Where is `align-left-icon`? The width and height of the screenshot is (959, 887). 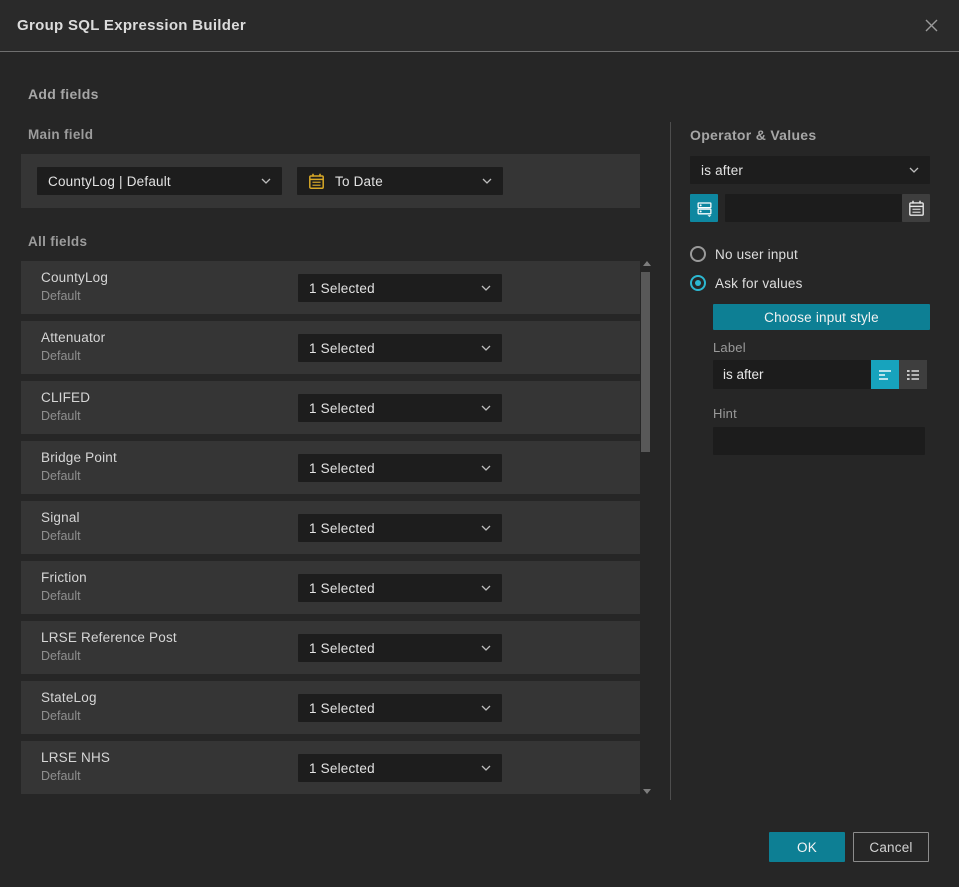
align-left-icon is located at coordinates (885, 374).